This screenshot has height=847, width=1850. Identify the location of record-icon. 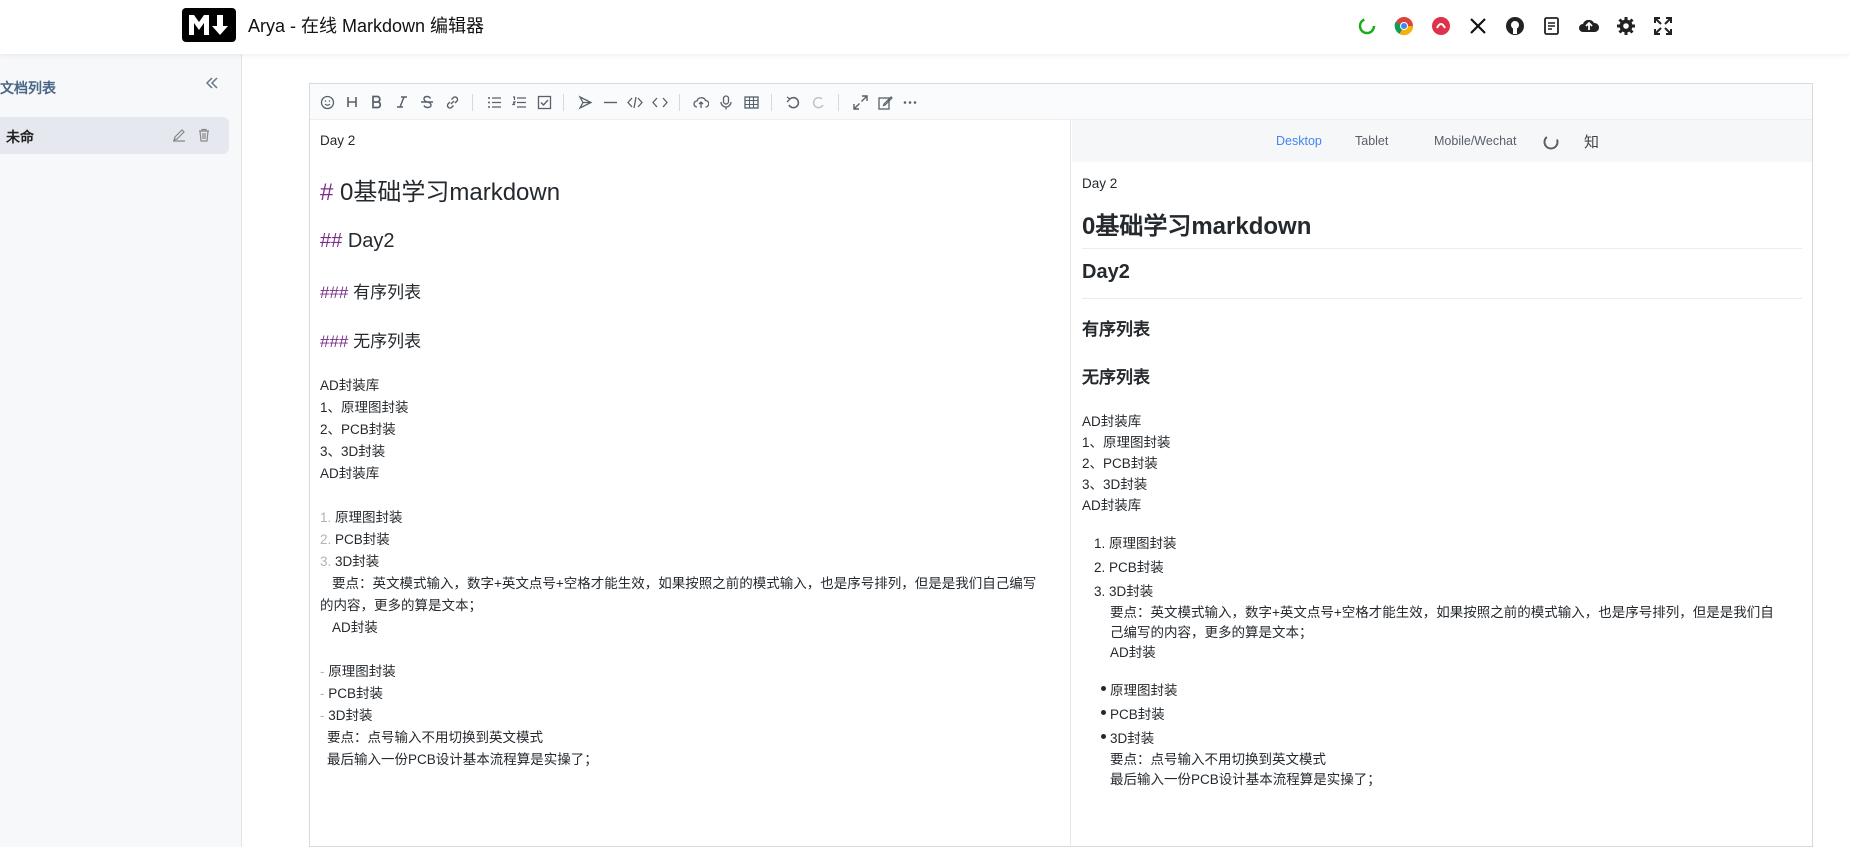
(726, 102).